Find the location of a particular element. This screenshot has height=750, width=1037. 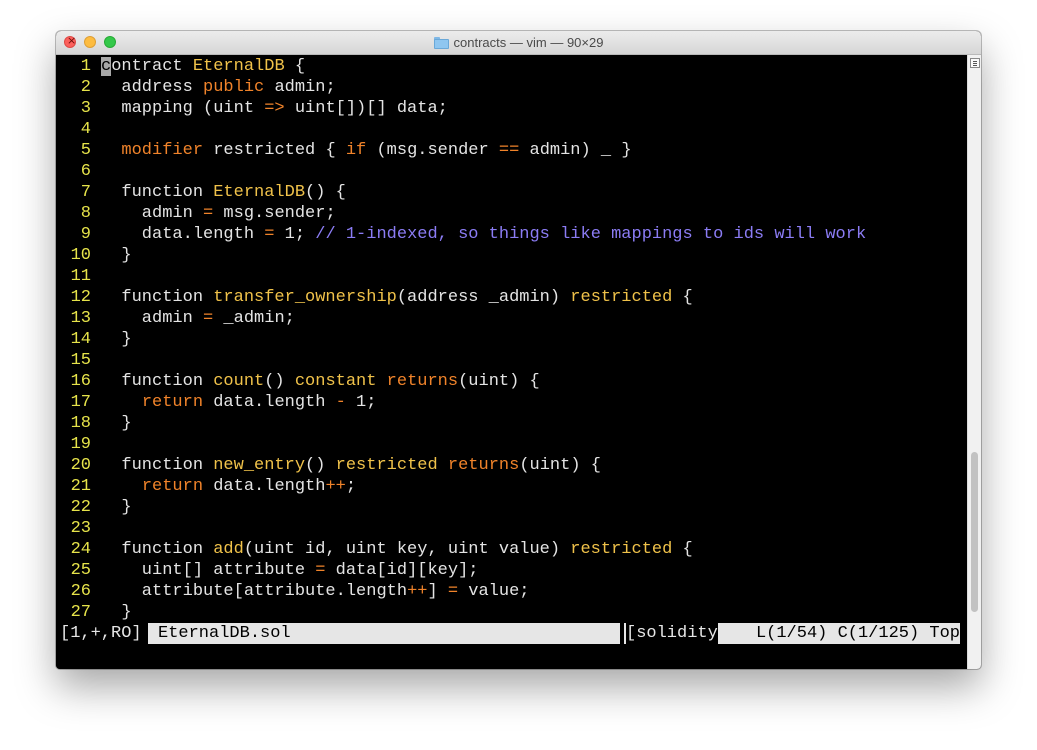

line-number: 2 is located at coordinates (85, 87).